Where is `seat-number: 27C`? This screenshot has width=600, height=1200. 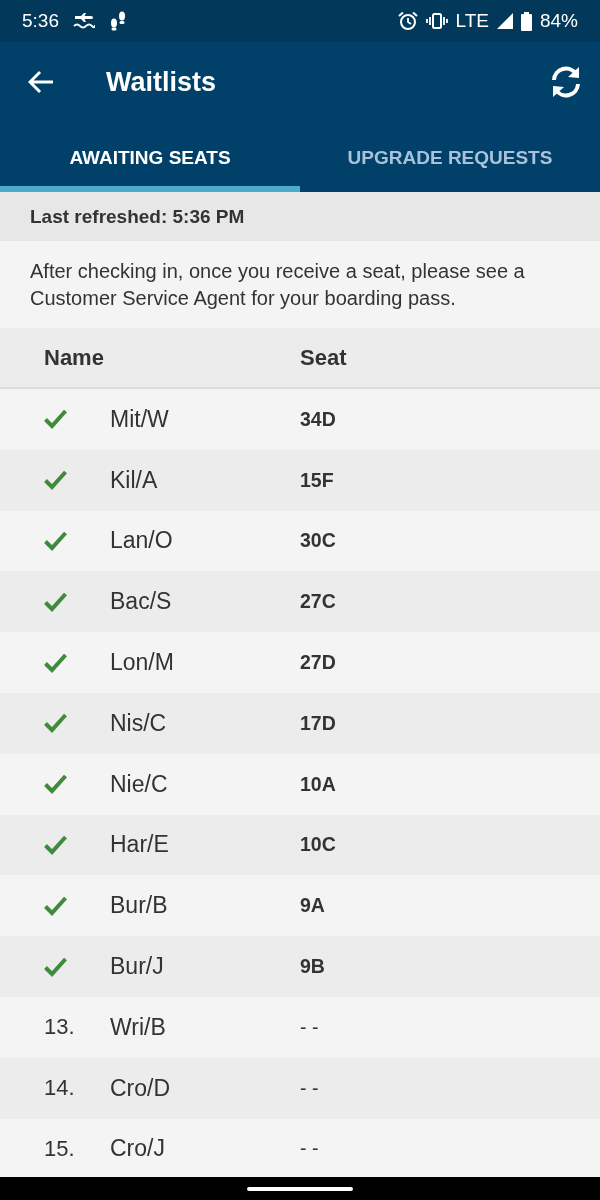
seat-number: 27C is located at coordinates (318, 602).